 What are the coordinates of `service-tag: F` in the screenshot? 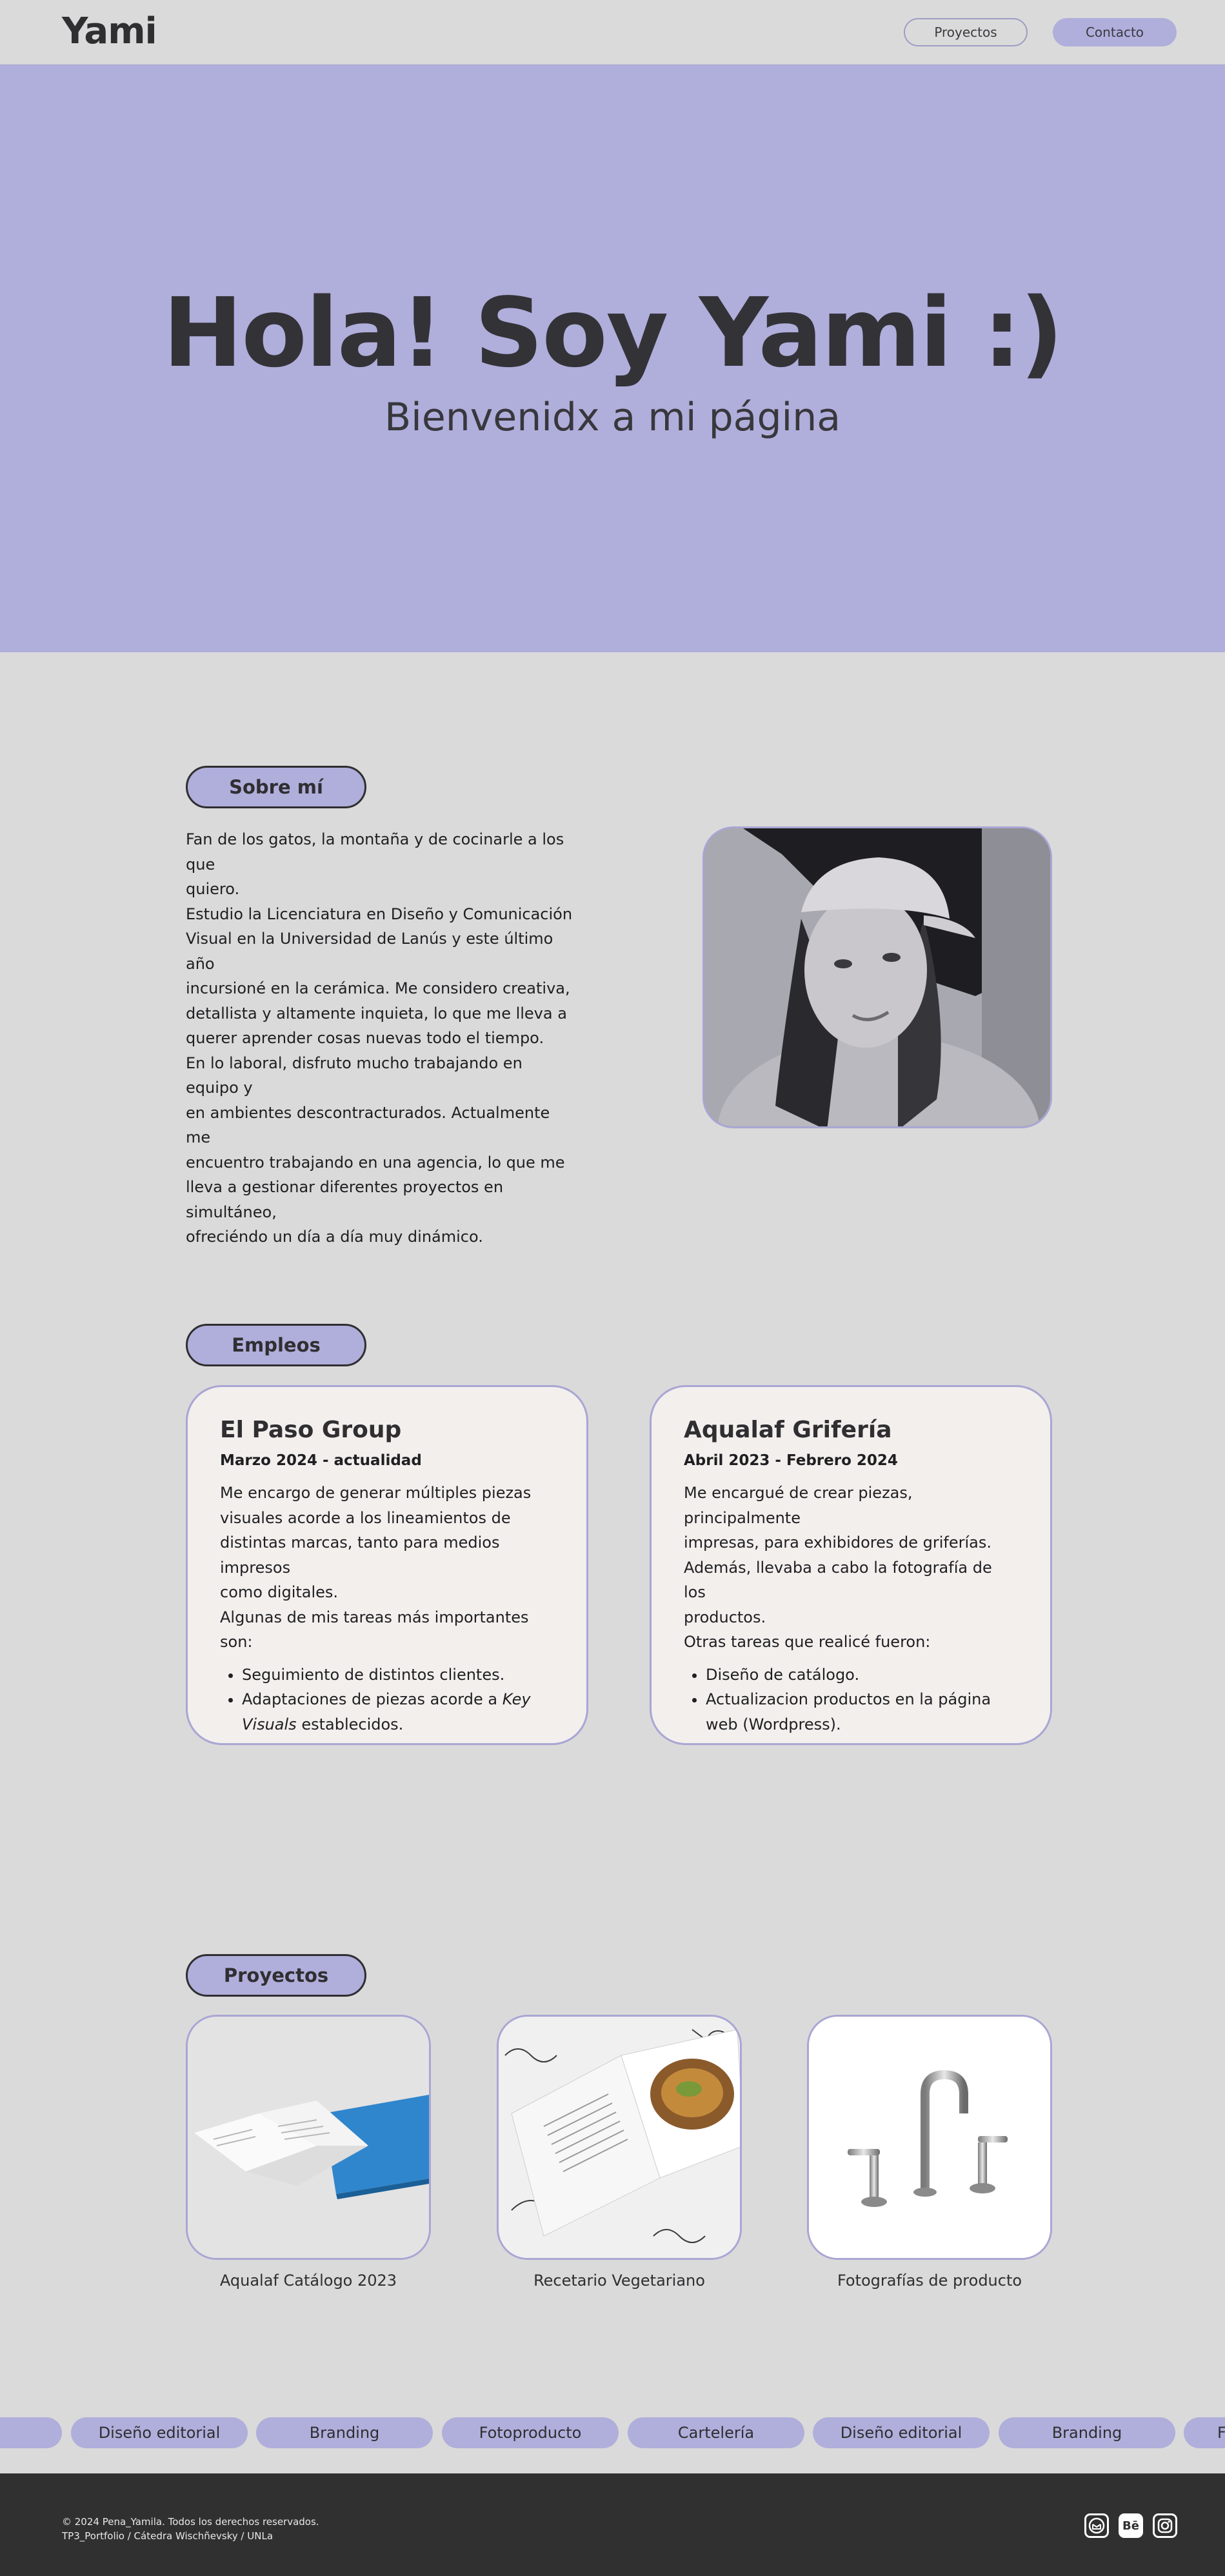 It's located at (1204, 2432).